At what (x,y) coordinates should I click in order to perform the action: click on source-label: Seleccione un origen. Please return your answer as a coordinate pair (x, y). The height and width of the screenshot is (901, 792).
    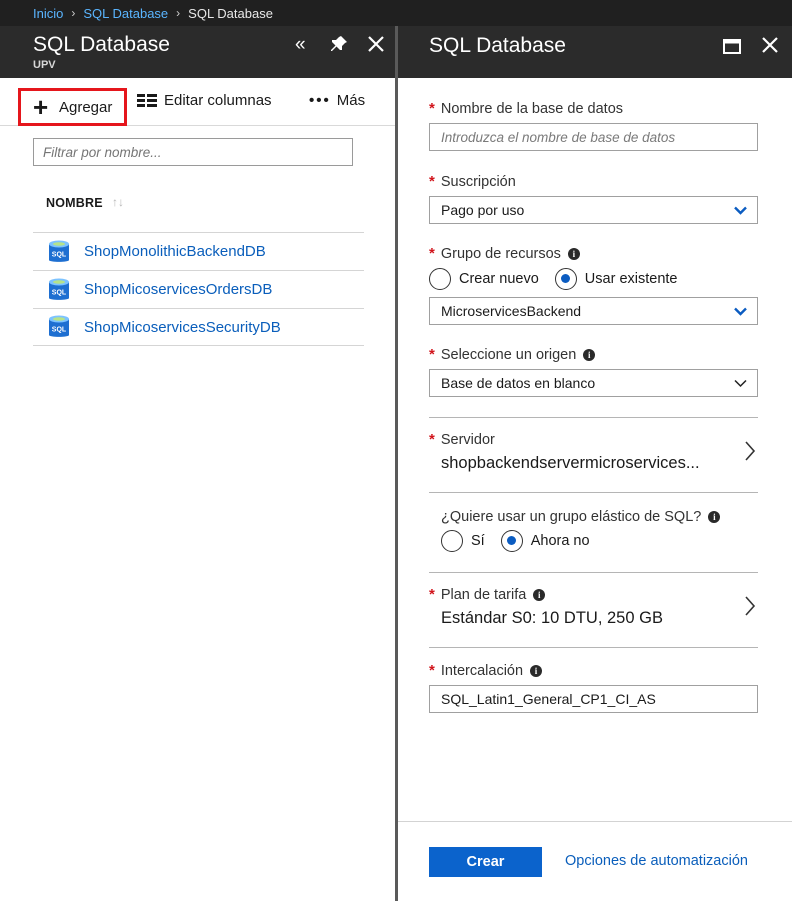
    Looking at the image, I should click on (508, 354).